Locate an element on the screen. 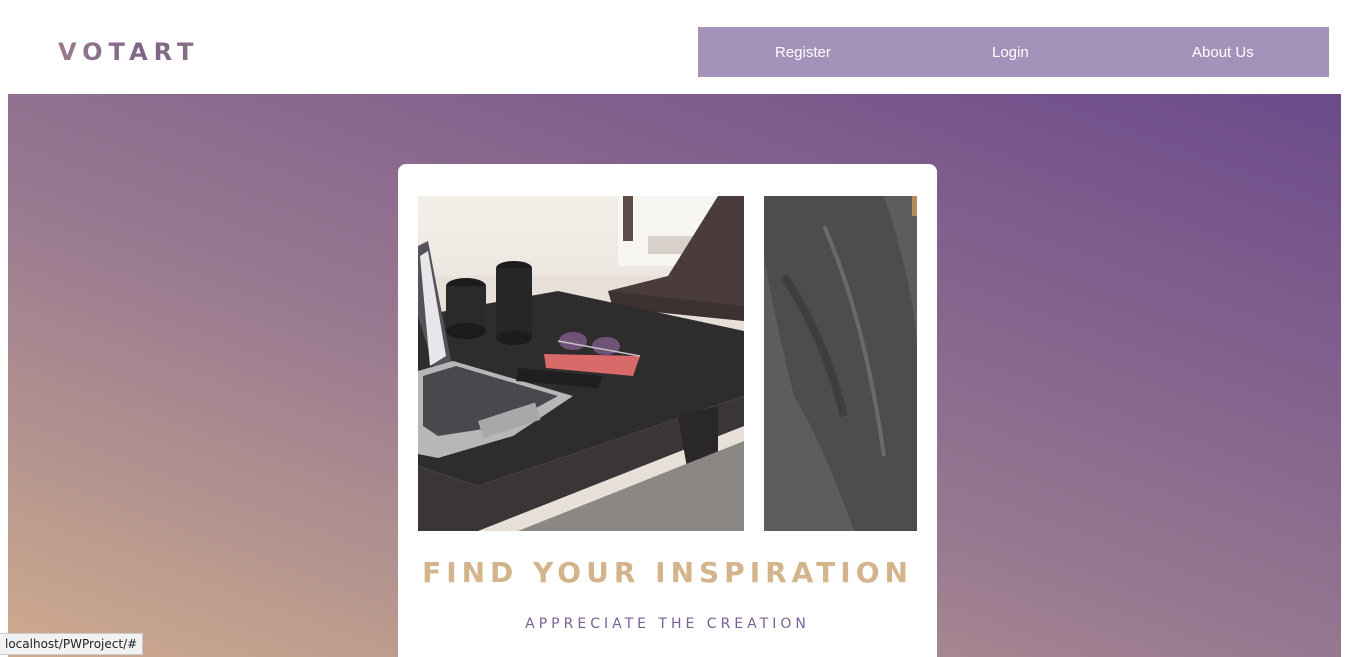 This screenshot has height=657, width=1349. nav-register-link: Register is located at coordinates (803, 52).